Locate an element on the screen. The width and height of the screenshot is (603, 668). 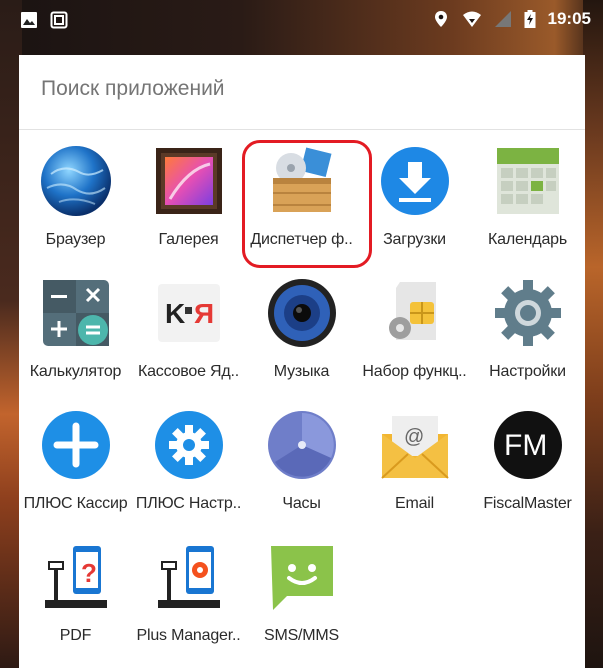
screenshot-icon is located at coordinates (59, 20).